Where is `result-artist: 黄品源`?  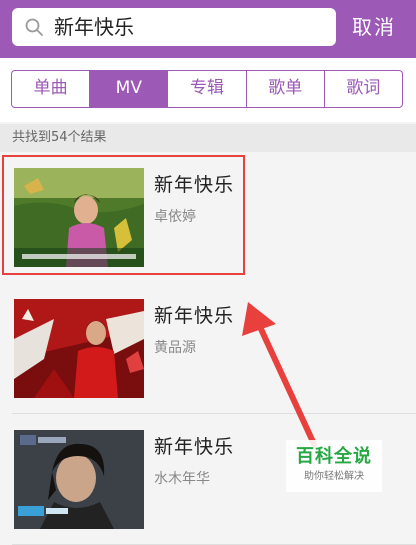 result-artist: 黄品源 is located at coordinates (175, 348).